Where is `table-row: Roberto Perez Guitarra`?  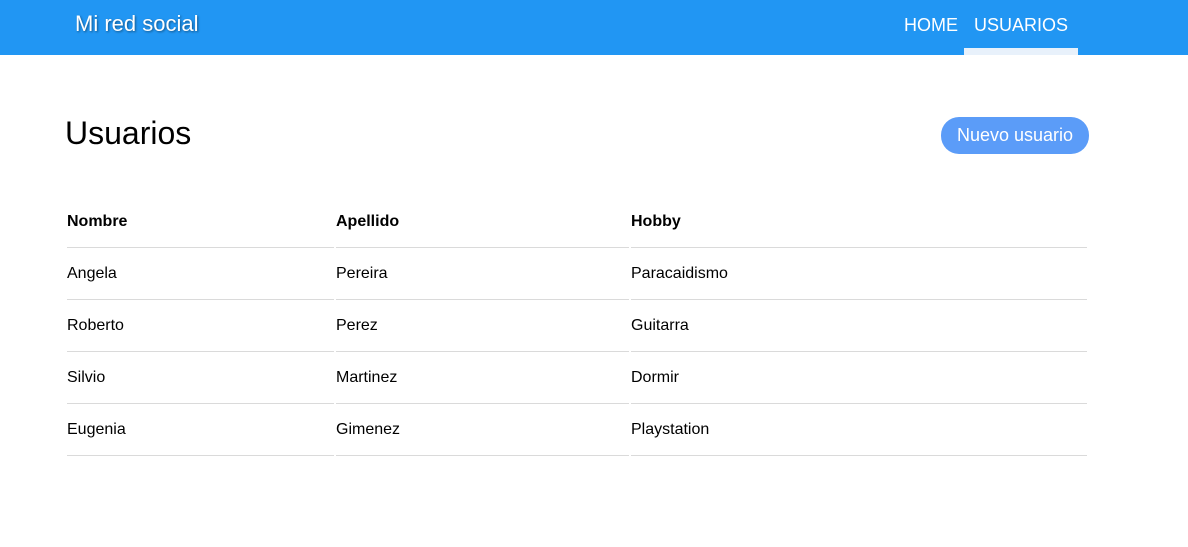 table-row: Roberto Perez Guitarra is located at coordinates (577, 326).